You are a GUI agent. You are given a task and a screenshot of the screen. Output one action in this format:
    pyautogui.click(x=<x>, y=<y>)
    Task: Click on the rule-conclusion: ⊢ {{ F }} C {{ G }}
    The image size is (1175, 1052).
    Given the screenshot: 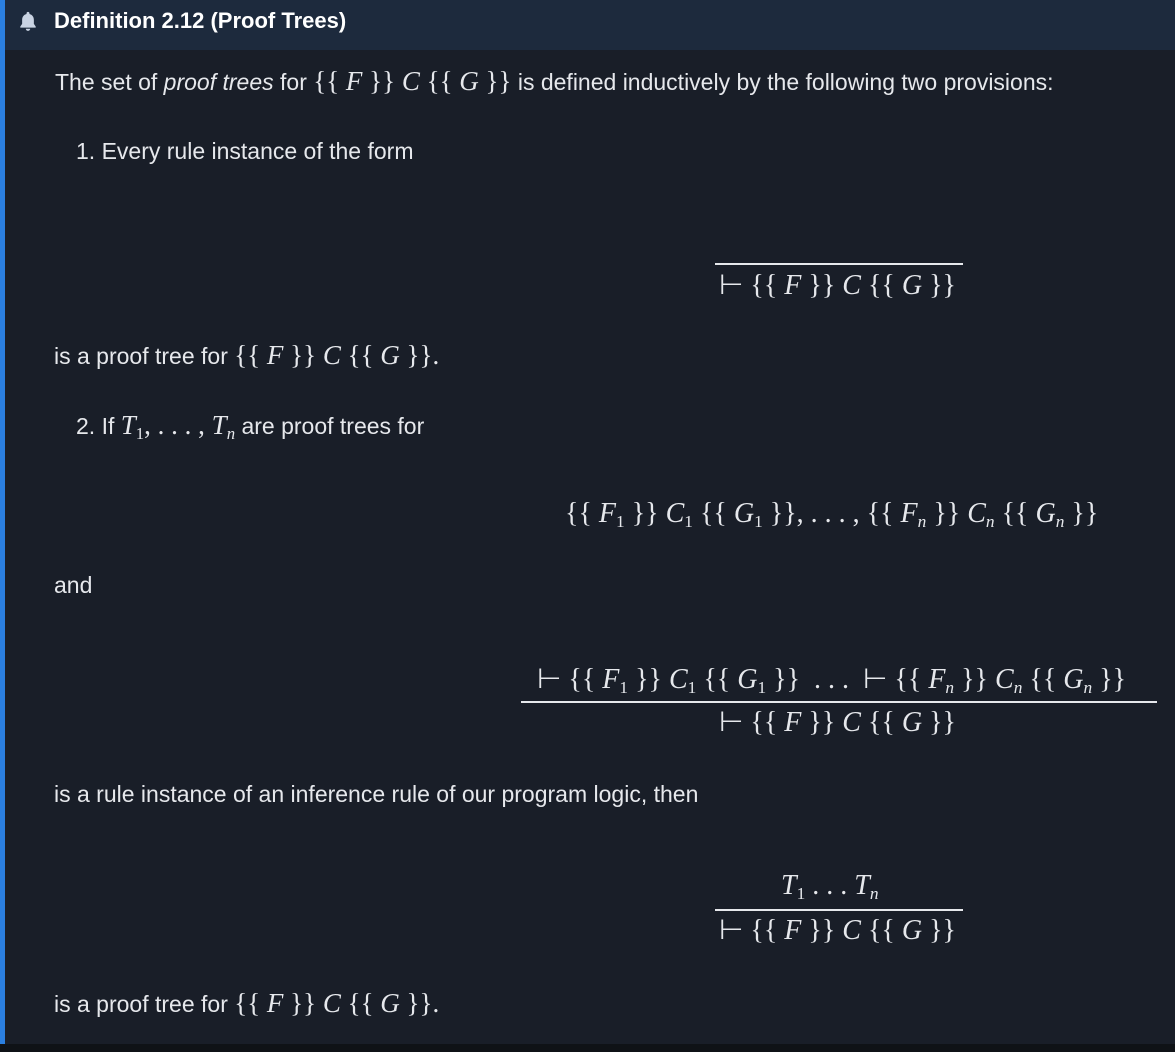 What is the action you would take?
    pyautogui.click(x=837, y=722)
    